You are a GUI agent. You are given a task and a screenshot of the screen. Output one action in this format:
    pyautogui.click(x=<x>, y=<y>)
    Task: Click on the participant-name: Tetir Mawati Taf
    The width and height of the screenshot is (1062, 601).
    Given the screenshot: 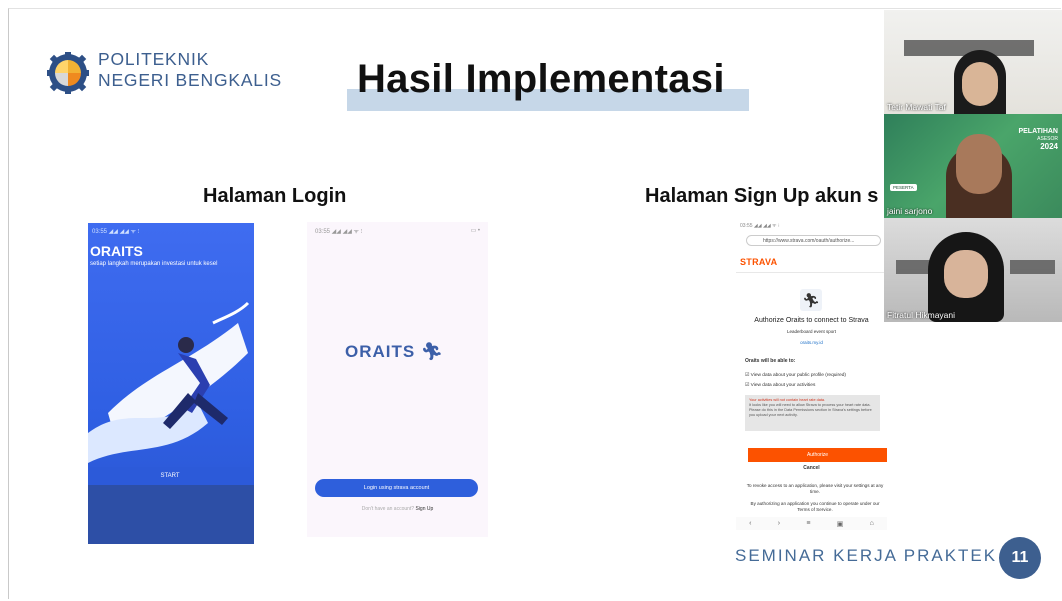 What is the action you would take?
    pyautogui.click(x=916, y=107)
    